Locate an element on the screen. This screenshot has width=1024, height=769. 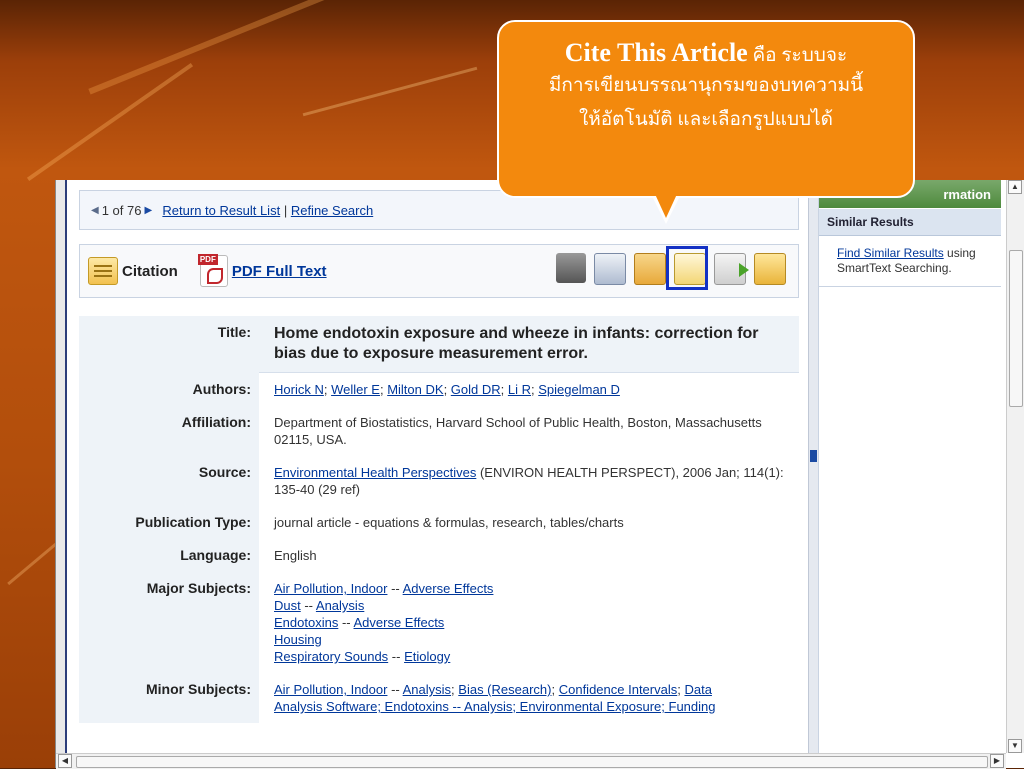
prev-arrow-icon: ◀ is located at coordinates (95, 210).